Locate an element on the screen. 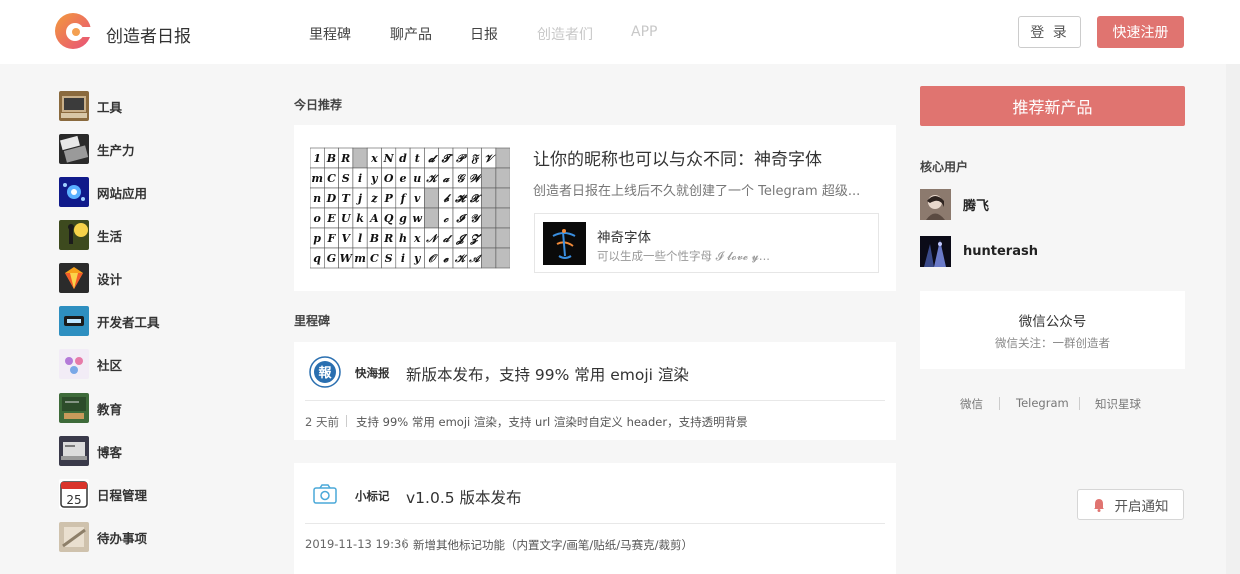  milestone-source: 小标记 is located at coordinates (372, 496).